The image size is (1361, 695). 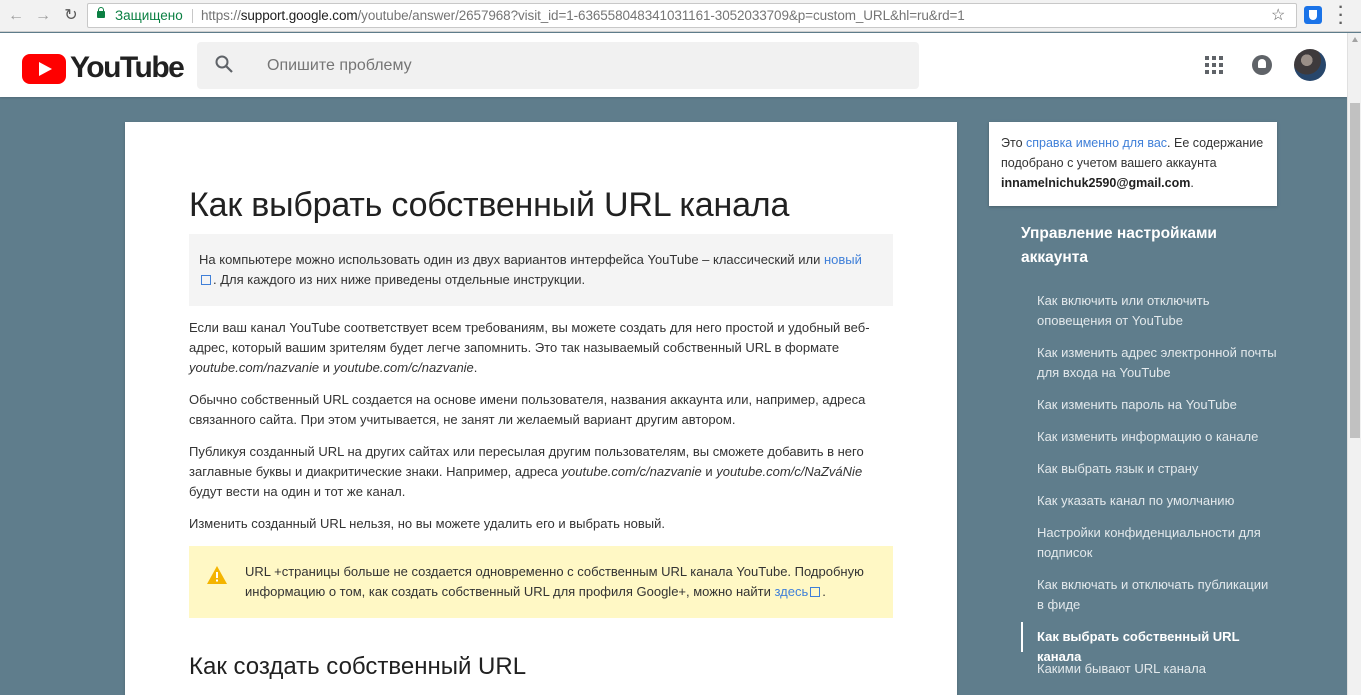 What do you see at coordinates (71, 16) in the screenshot?
I see `reload-icon: ↻` at bounding box center [71, 16].